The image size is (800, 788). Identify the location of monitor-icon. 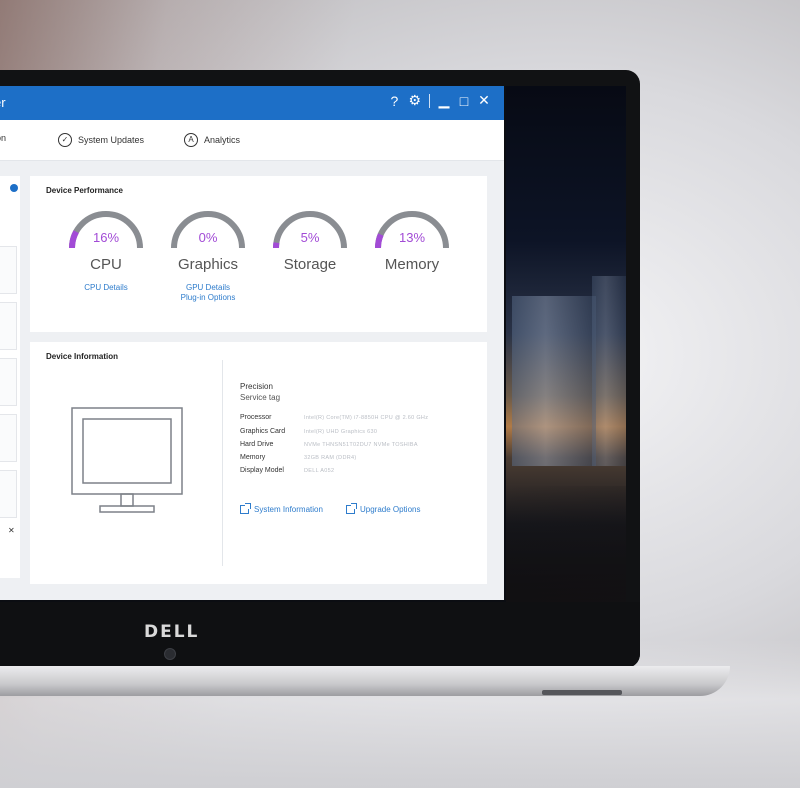
(127, 460).